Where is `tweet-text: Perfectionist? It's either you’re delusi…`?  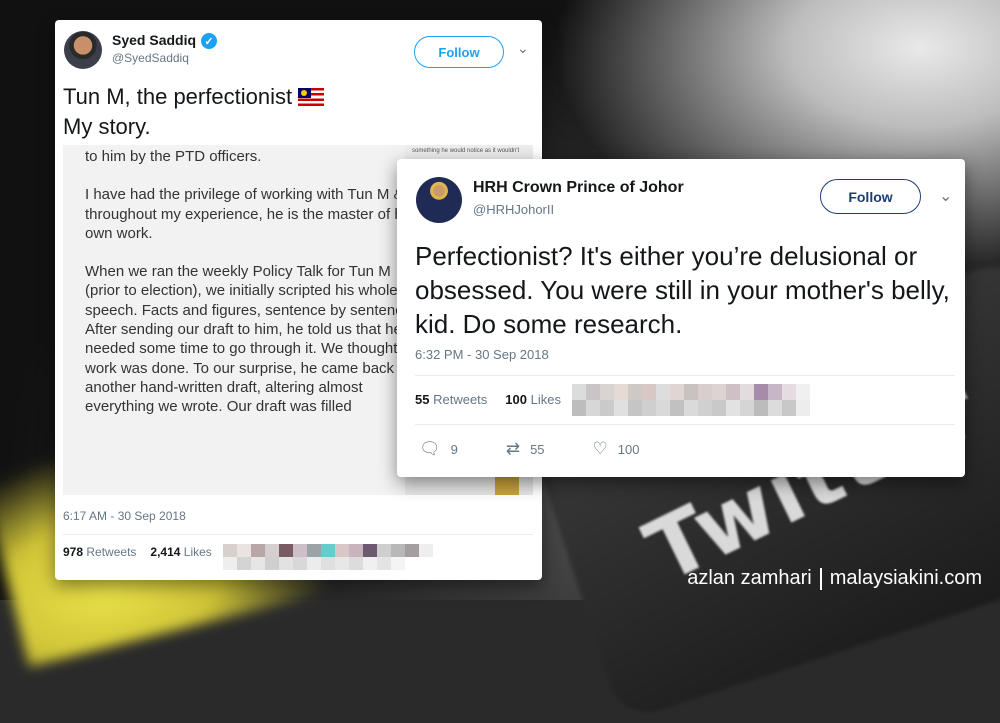
tweet-text: Perfectionist? It's either you’re delusi… is located at coordinates (682, 290).